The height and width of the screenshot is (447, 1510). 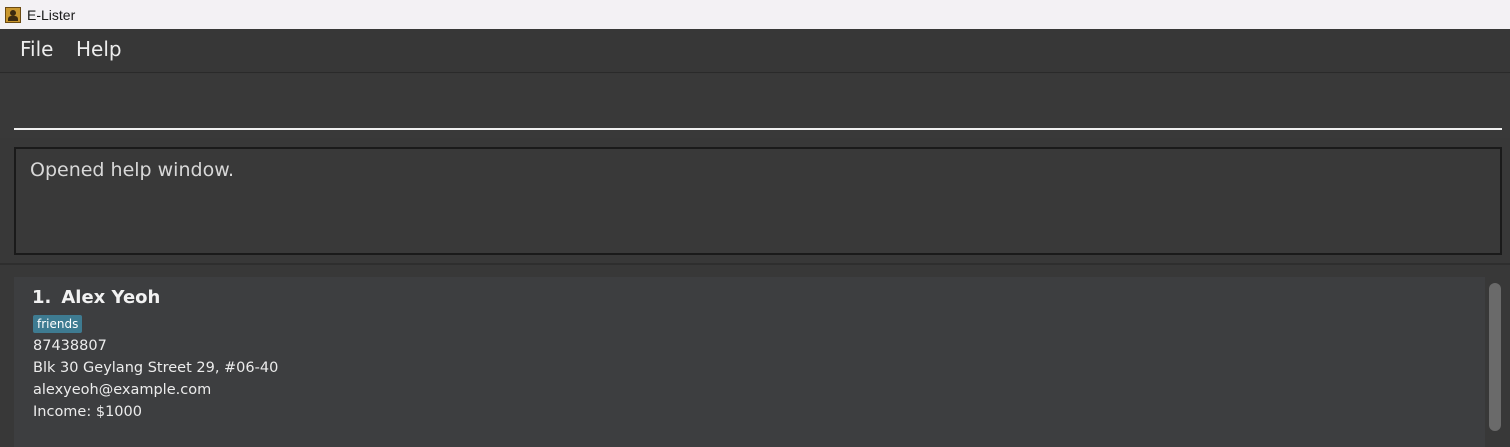 What do you see at coordinates (156, 368) in the screenshot?
I see `person-address: Blk 30 Geylang Street 29, #06-40` at bounding box center [156, 368].